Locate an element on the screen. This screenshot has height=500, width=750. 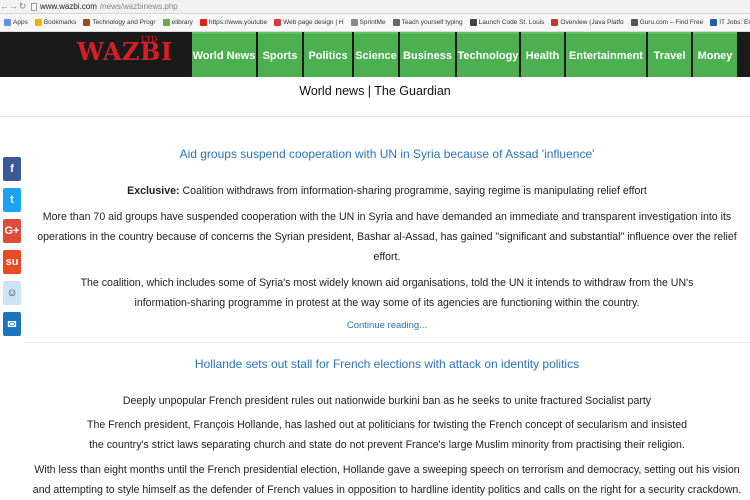
site-logo: WAZBI LTD is located at coordinates (95, 54).